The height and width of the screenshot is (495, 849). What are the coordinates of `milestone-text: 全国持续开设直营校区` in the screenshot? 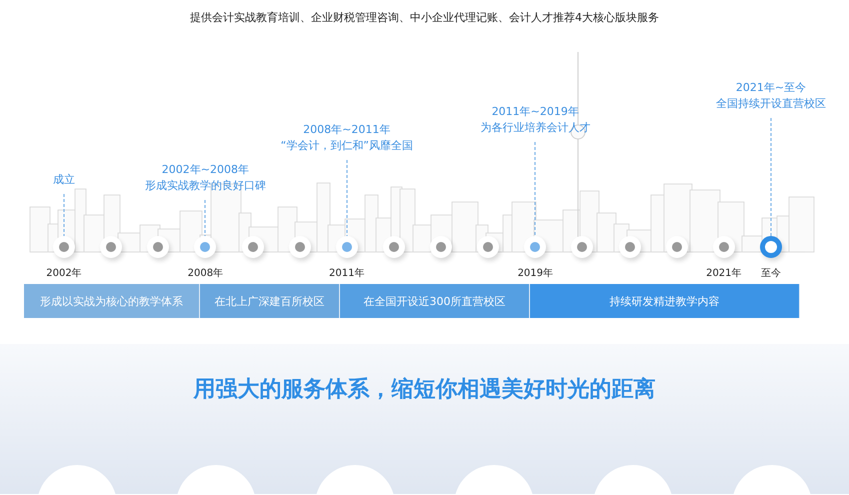 It's located at (771, 104).